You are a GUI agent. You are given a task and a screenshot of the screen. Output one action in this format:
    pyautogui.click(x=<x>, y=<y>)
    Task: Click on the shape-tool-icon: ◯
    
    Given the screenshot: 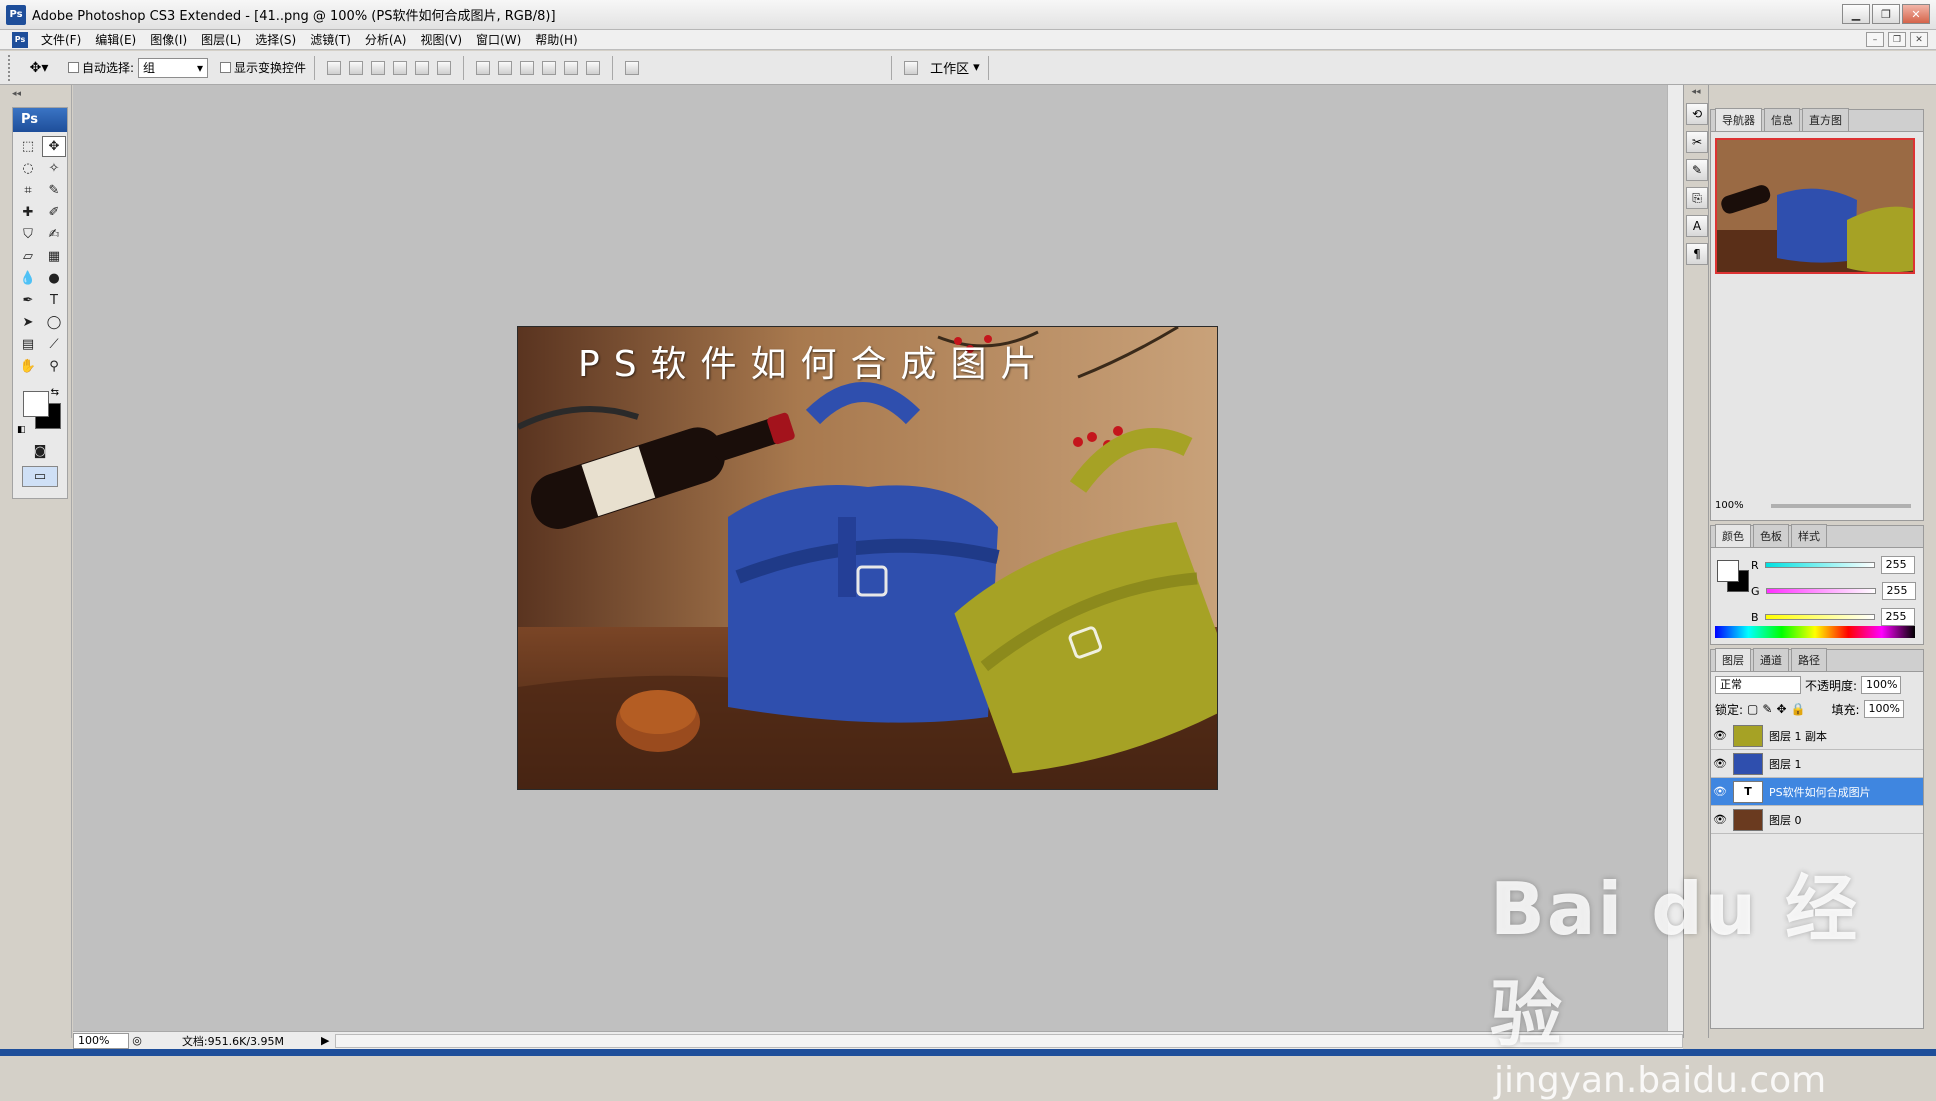 What is the action you would take?
    pyautogui.click(x=54, y=322)
    